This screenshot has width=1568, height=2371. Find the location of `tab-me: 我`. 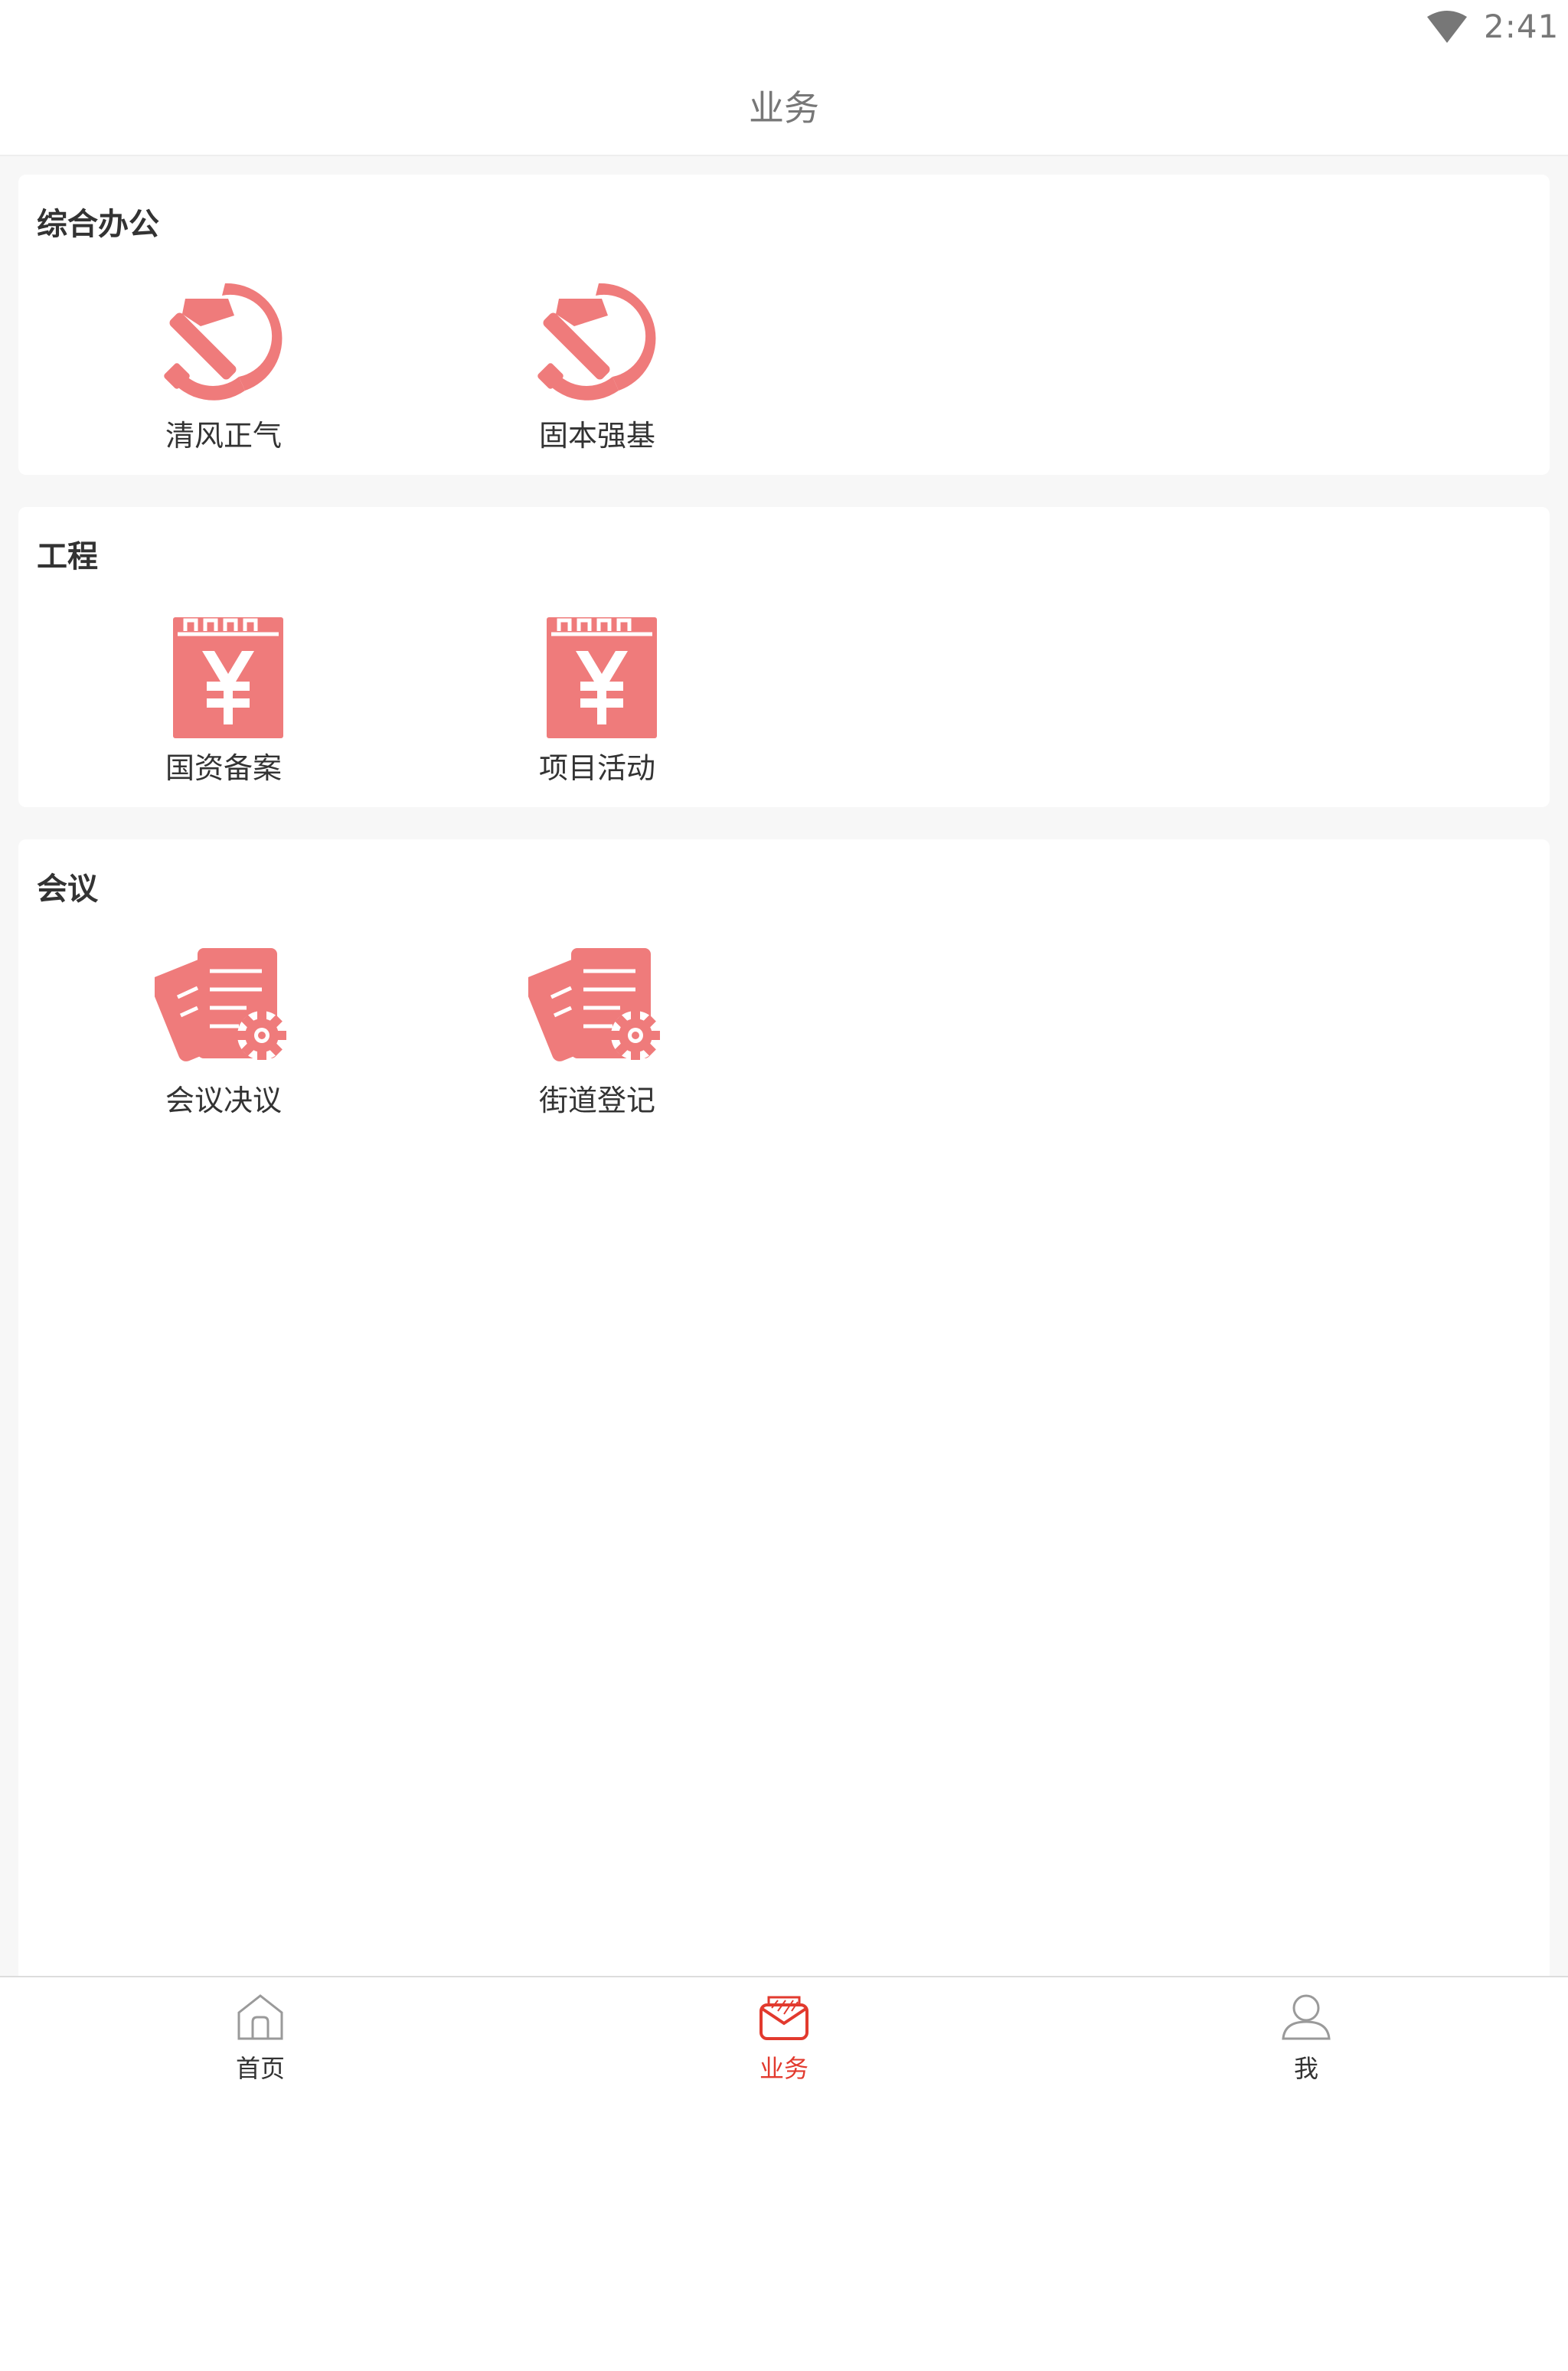

tab-me: 我 is located at coordinates (1306, 2034).